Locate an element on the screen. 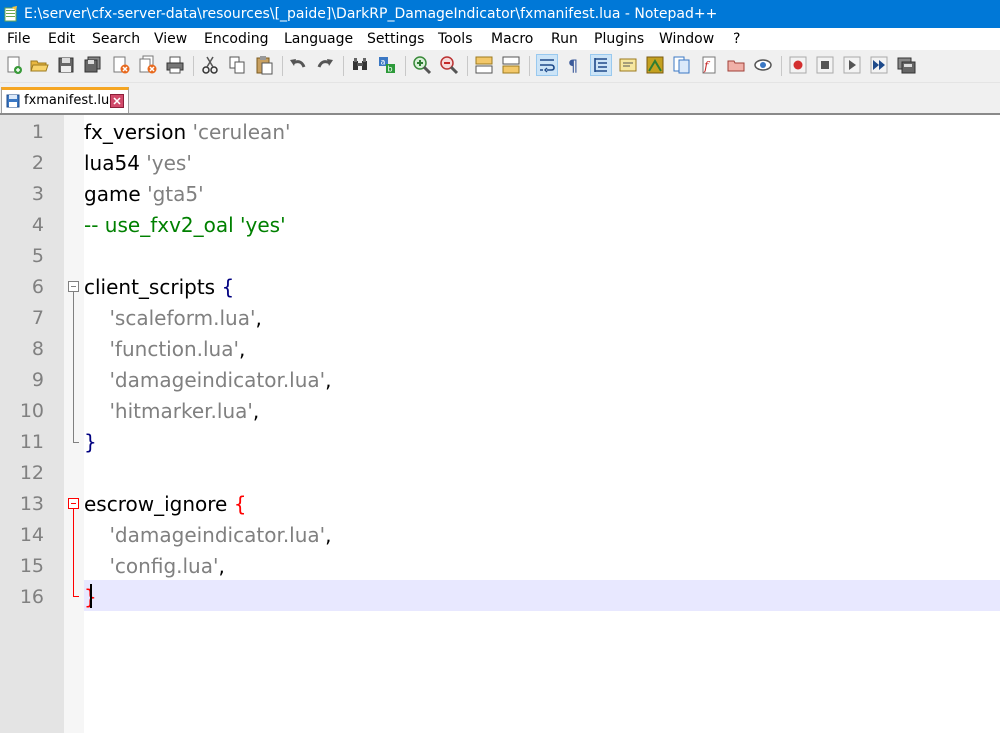 The height and width of the screenshot is (733, 1000). print-icon is located at coordinates (175, 65).